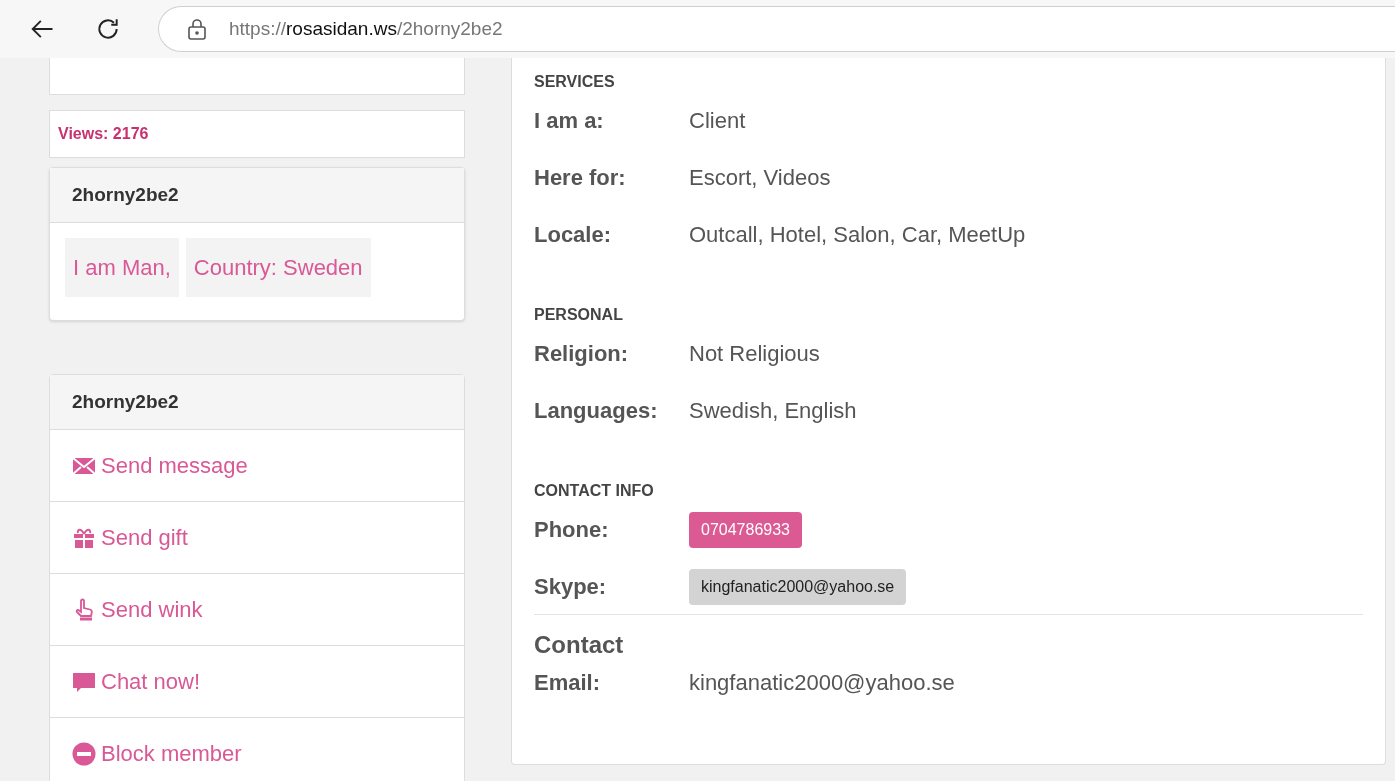 The width and height of the screenshot is (1395, 781). I want to click on action-link: Send message, so click(160, 465).